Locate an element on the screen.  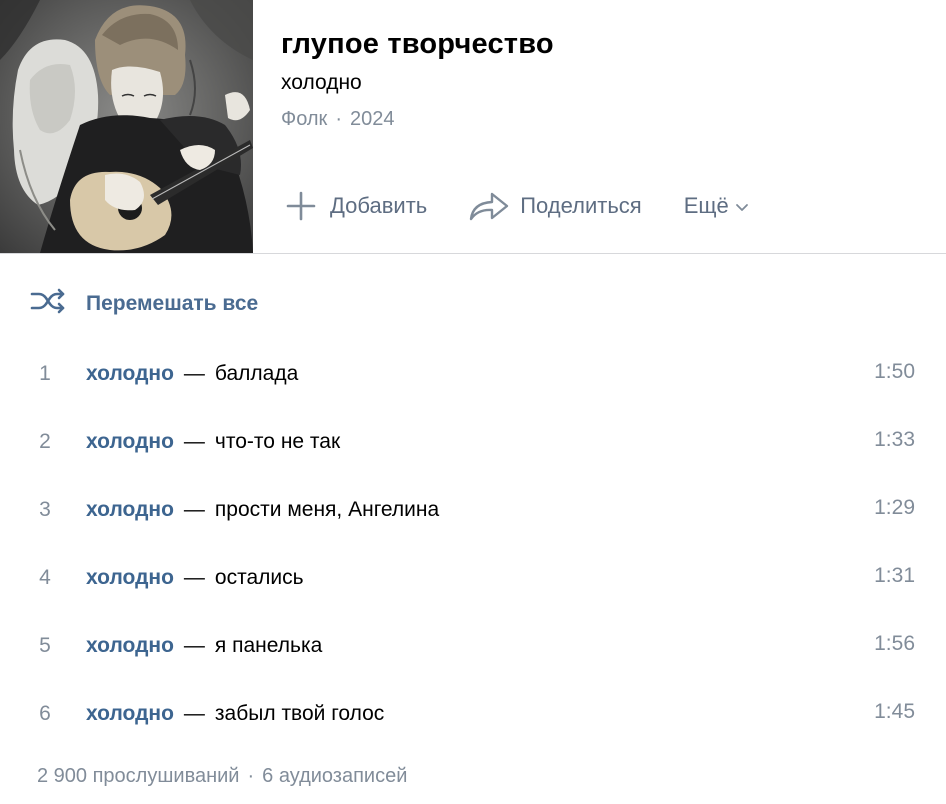
track-number: 3 is located at coordinates (45, 509).